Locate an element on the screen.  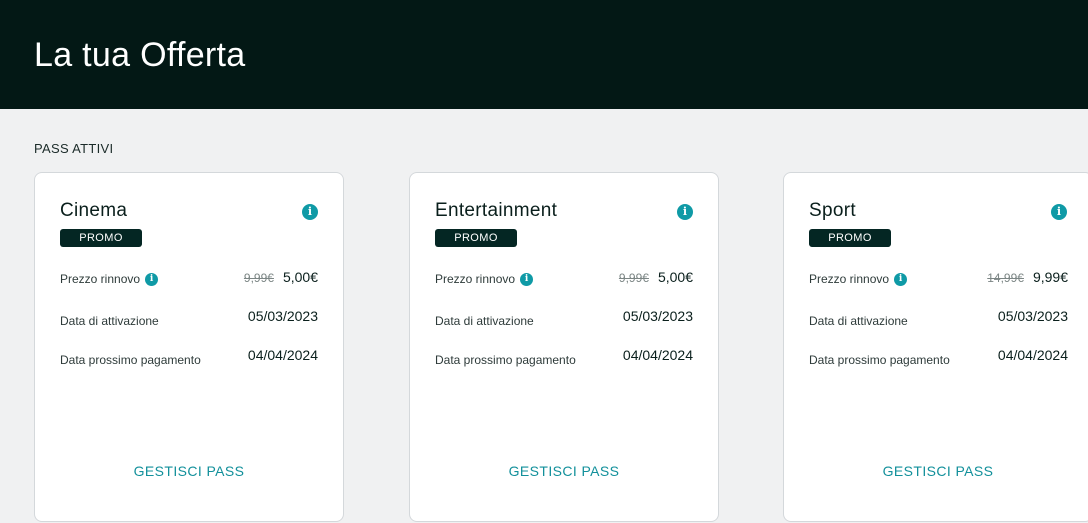
pass-title: Entertainment is located at coordinates (496, 210).